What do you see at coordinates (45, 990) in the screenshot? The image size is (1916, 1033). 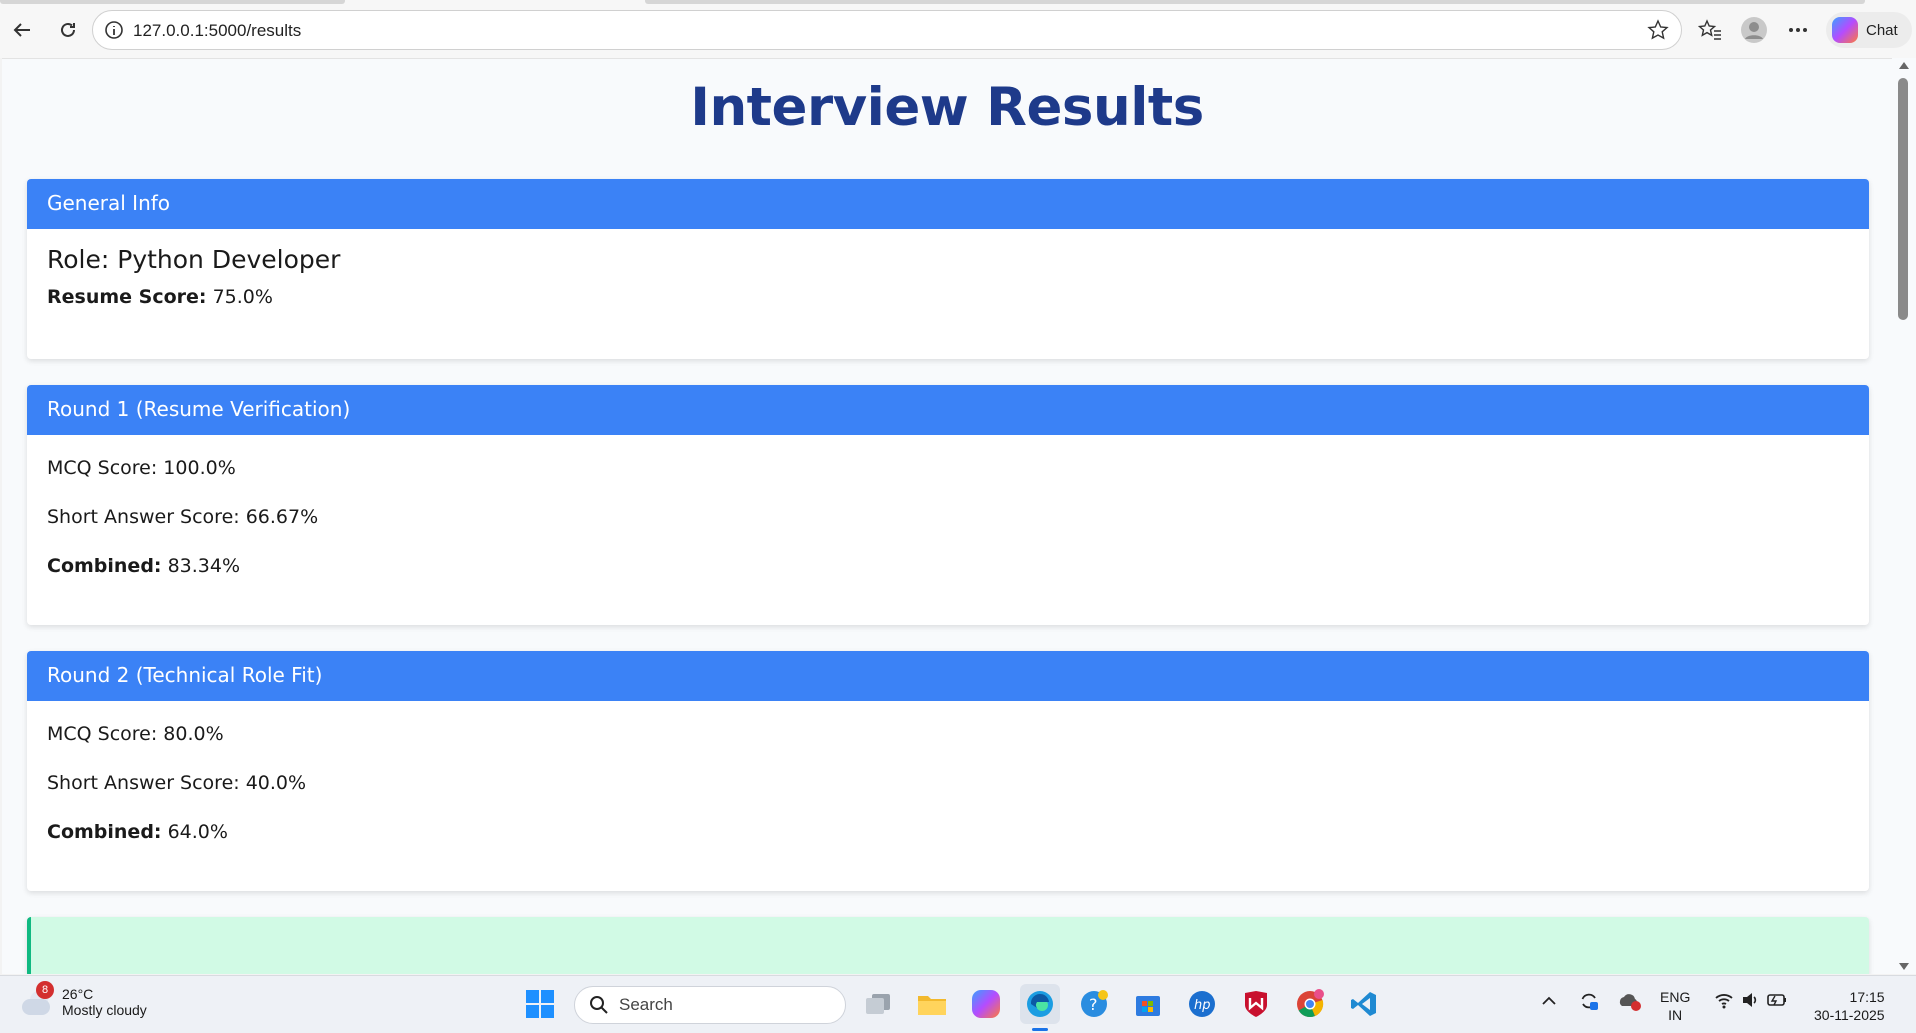 I see `weather-badge: 8` at bounding box center [45, 990].